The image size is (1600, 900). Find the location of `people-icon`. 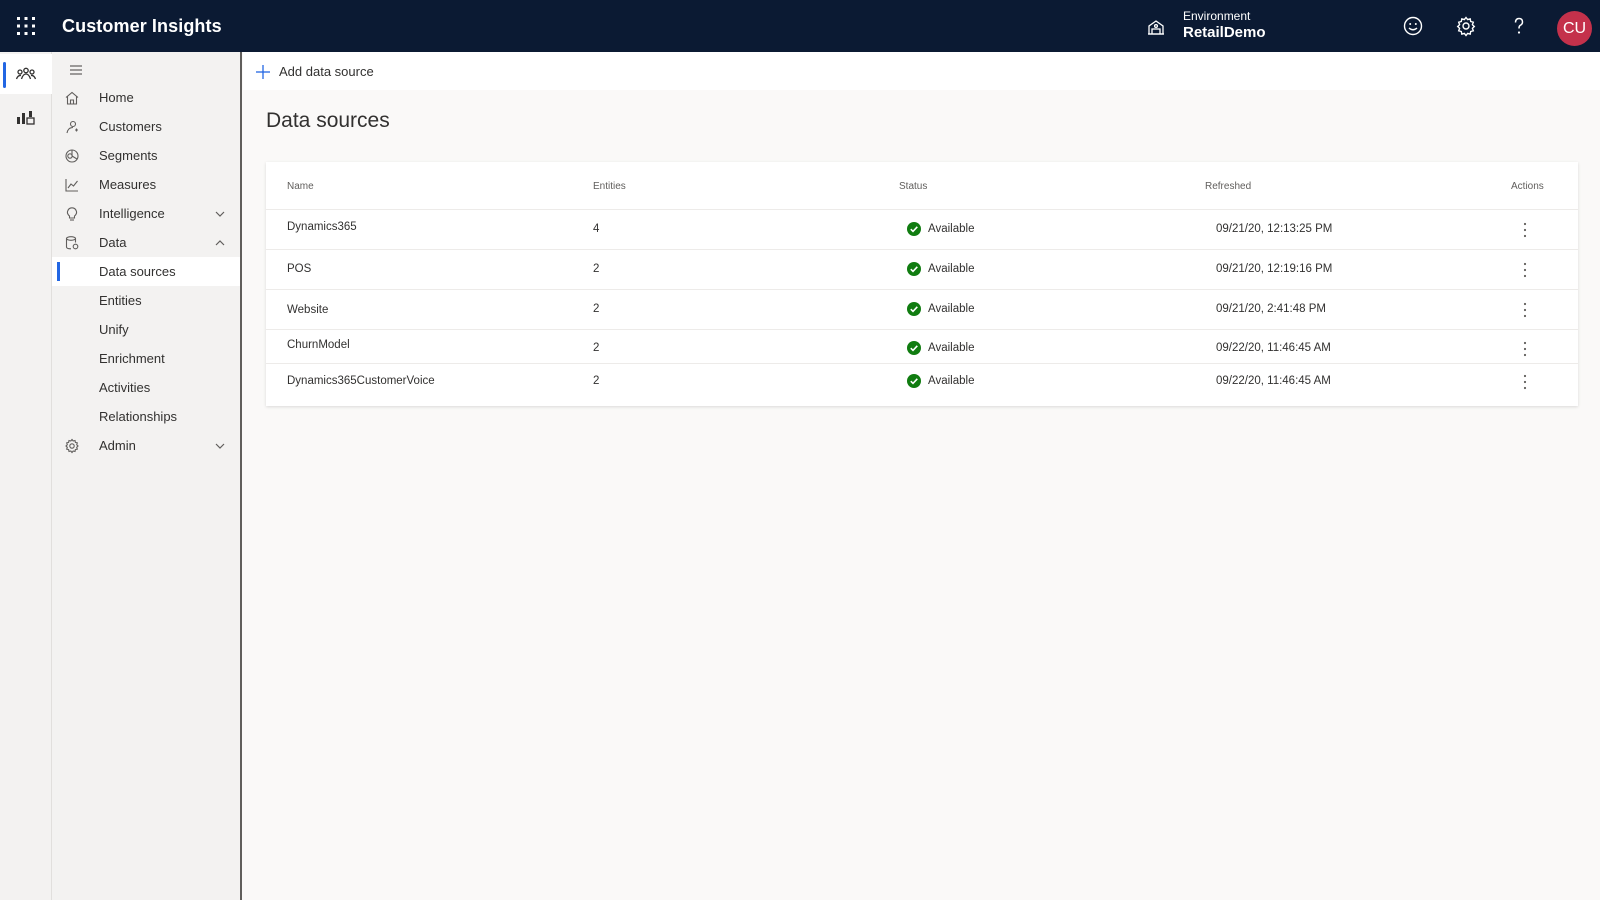

people-icon is located at coordinates (26, 73).